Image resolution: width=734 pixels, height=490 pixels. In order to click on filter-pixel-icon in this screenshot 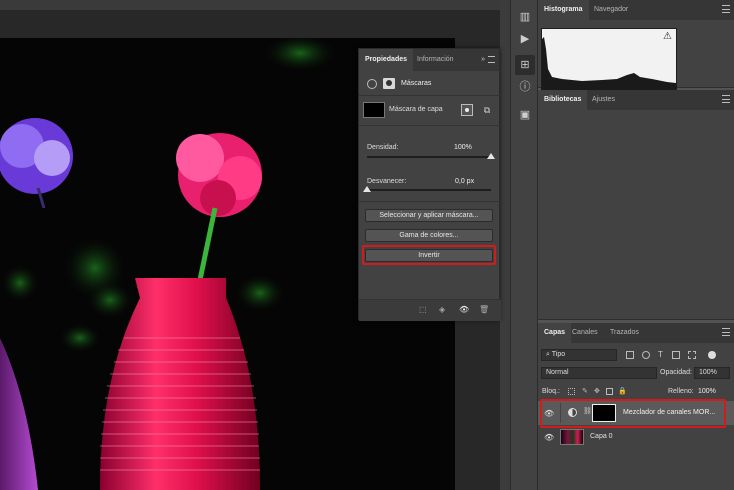, I will do `click(630, 355)`.